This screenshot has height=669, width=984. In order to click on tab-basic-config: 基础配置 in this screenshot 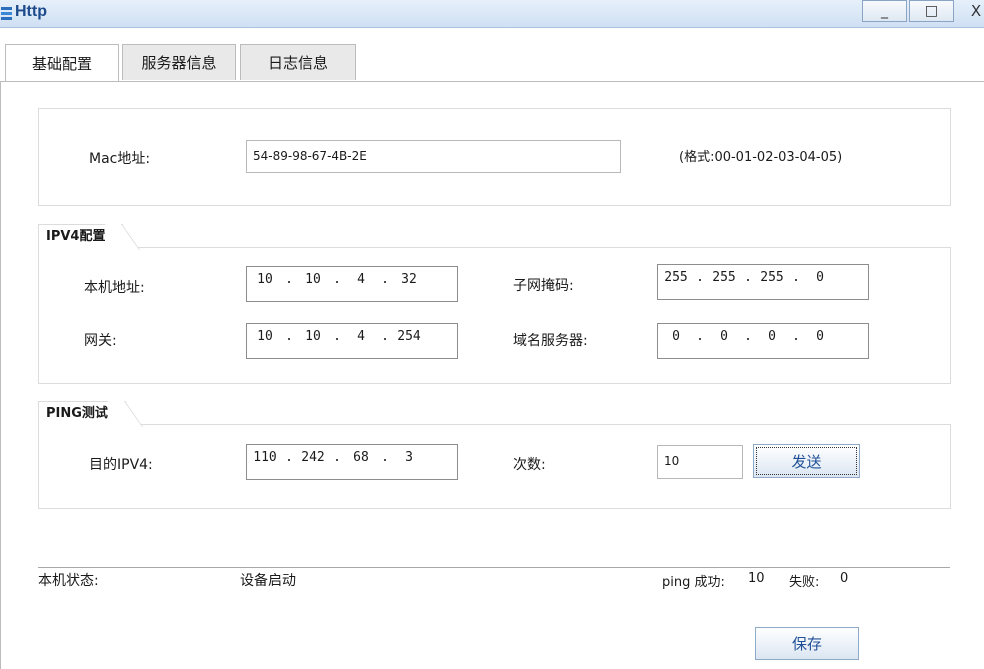, I will do `click(62, 62)`.